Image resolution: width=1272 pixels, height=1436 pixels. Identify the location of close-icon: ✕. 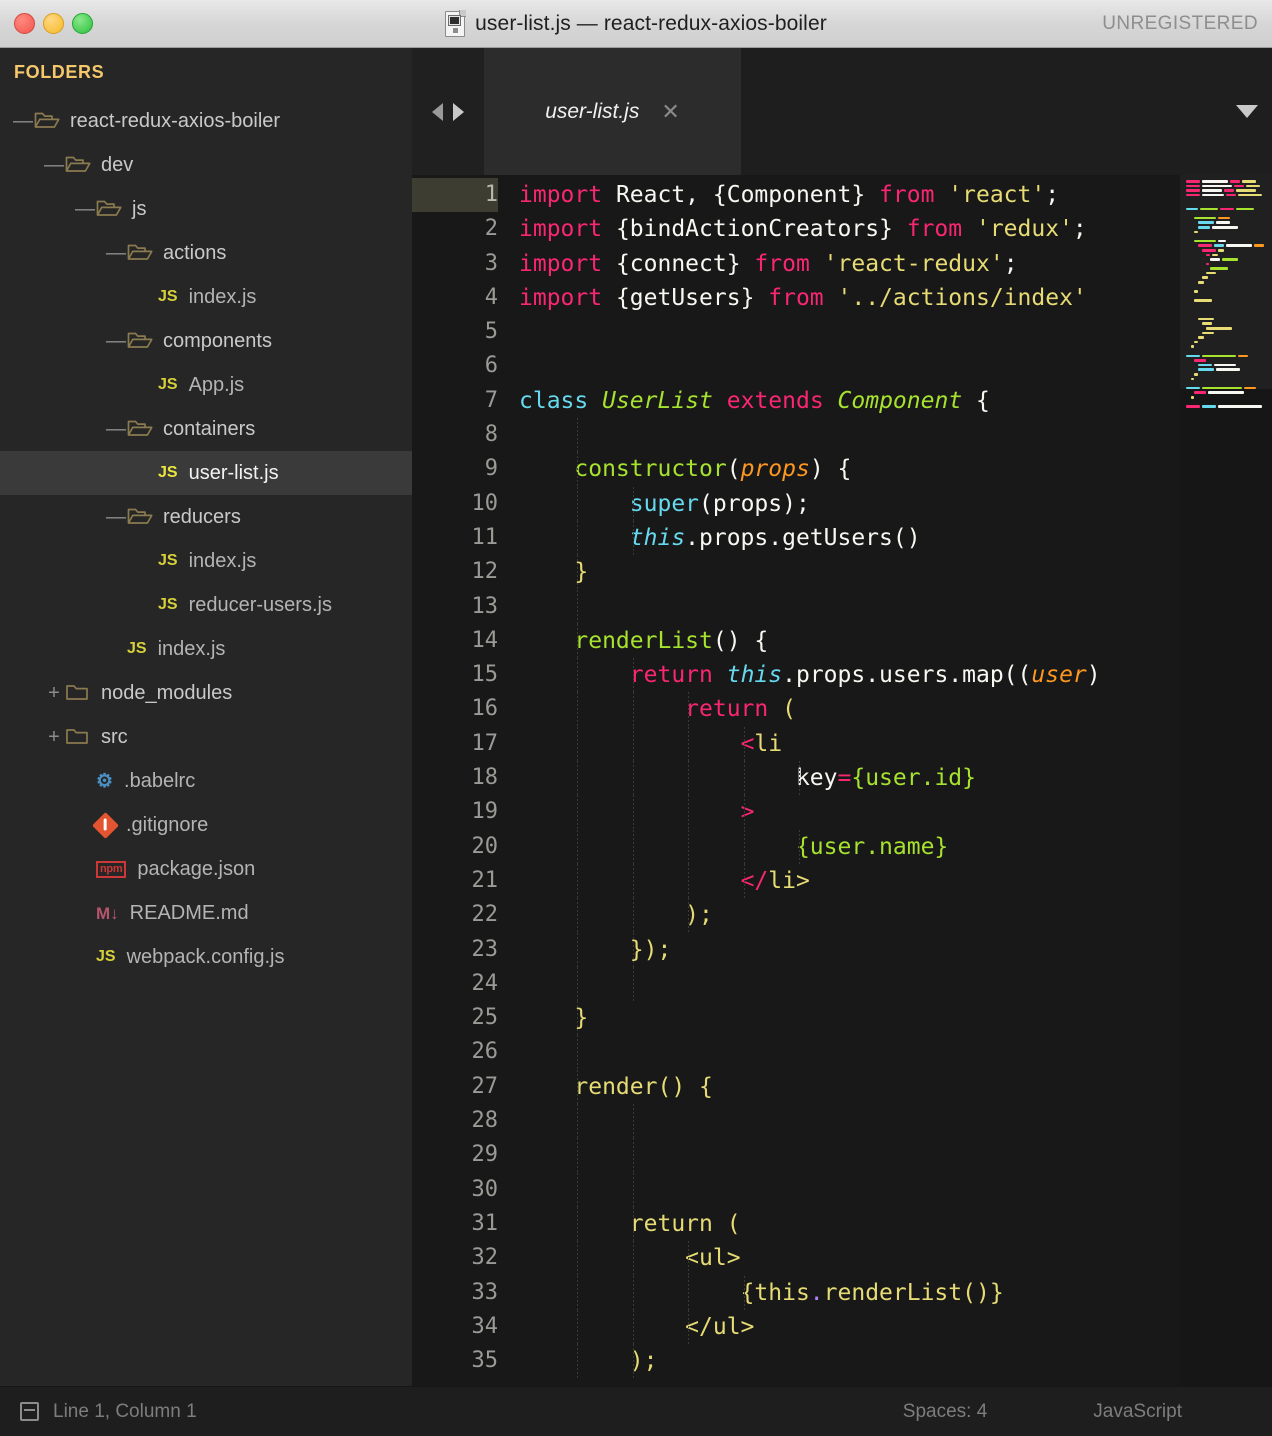
(670, 111).